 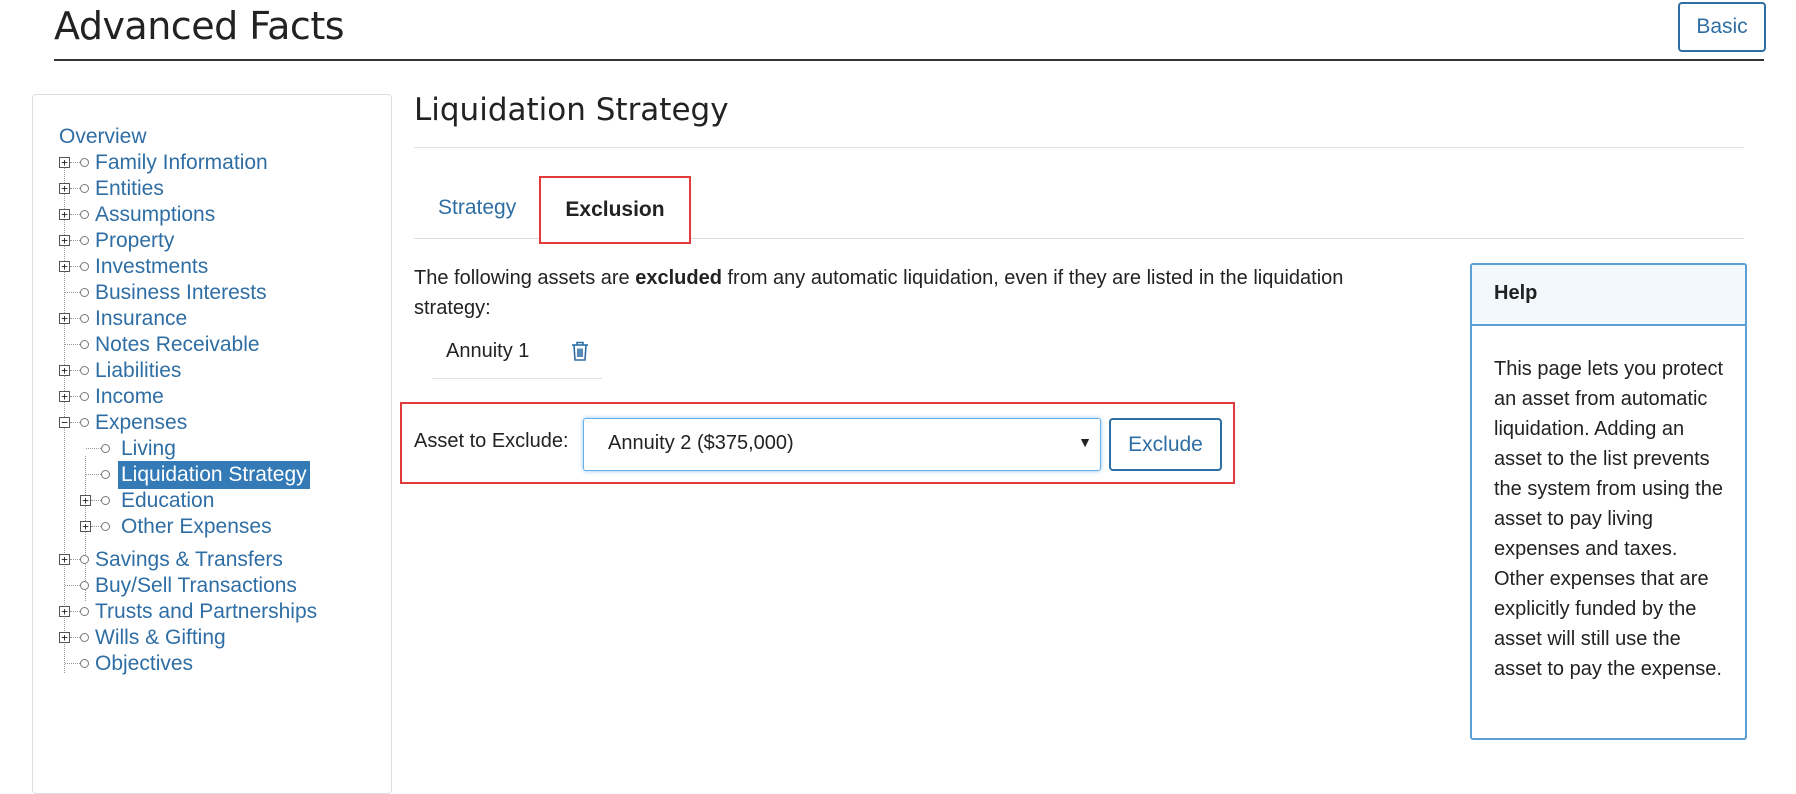 What do you see at coordinates (525, 278) in the screenshot?
I see `description-text: The following assets are` at bounding box center [525, 278].